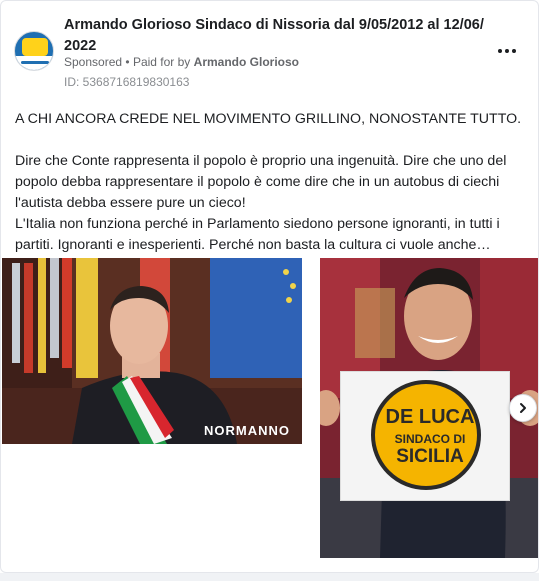 The width and height of the screenshot is (539, 581). Describe the element at coordinates (246, 62) in the screenshot. I see `paid-for-name: Armando Glorioso` at that location.